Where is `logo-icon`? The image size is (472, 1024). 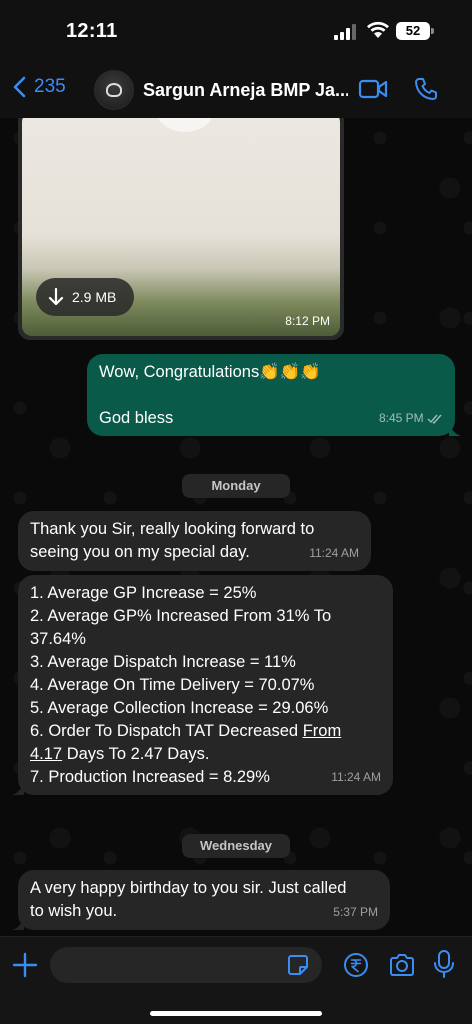 logo-icon is located at coordinates (114, 90).